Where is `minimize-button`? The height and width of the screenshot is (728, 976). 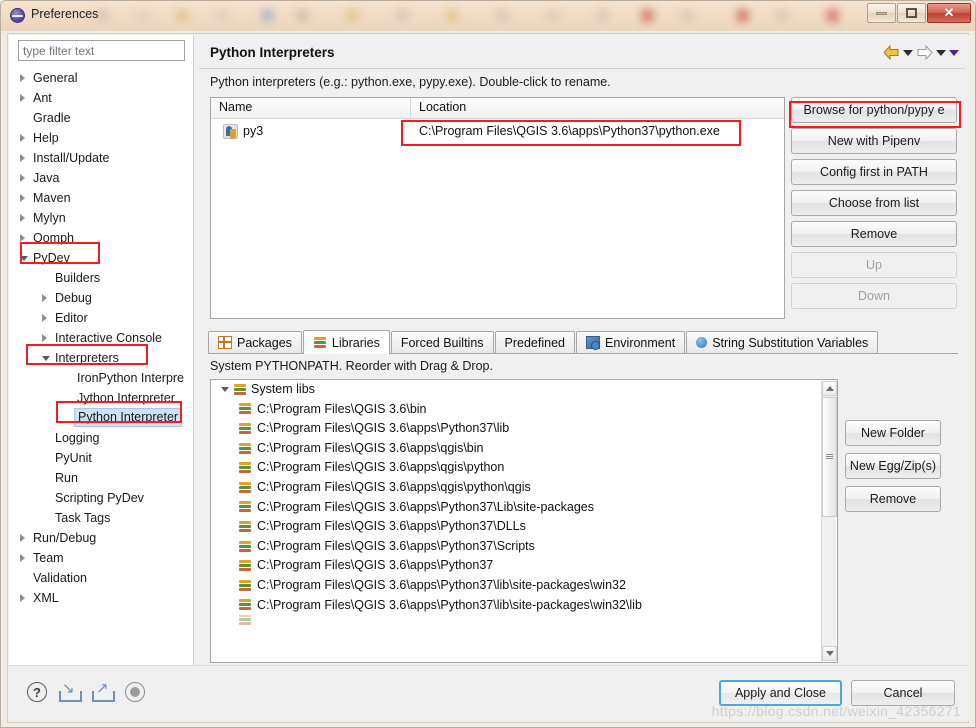
minimize-button is located at coordinates (881, 13).